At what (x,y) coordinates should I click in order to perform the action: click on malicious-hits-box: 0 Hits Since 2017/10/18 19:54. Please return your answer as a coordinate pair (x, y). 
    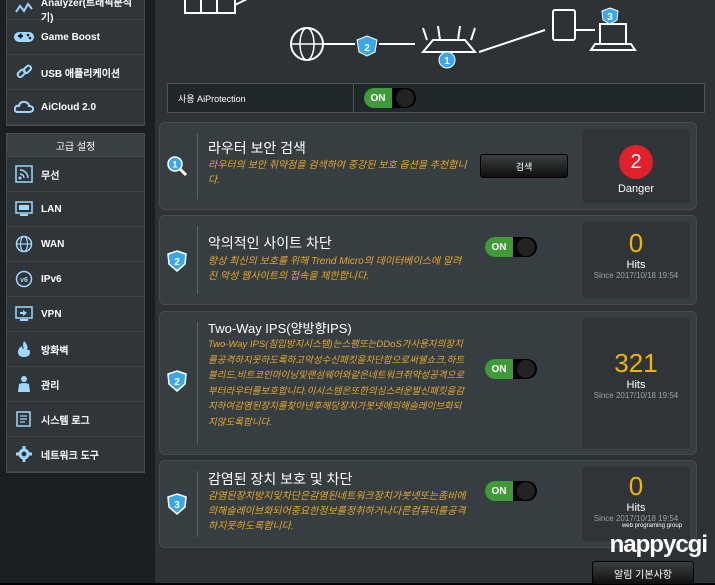
    Looking at the image, I should click on (636, 260).